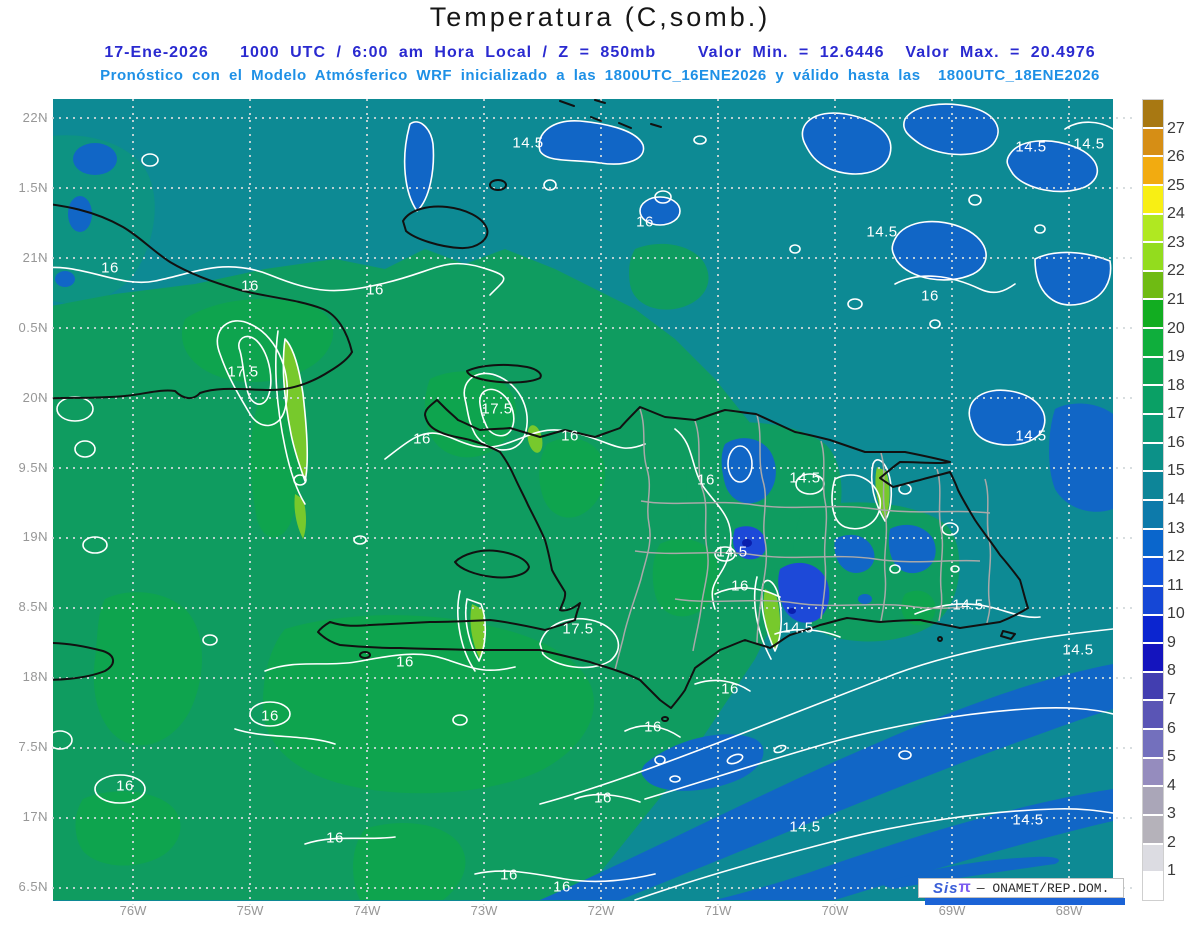  Describe the element at coordinates (1025, 901) in the screenshot. I see `attribution-underline` at that location.